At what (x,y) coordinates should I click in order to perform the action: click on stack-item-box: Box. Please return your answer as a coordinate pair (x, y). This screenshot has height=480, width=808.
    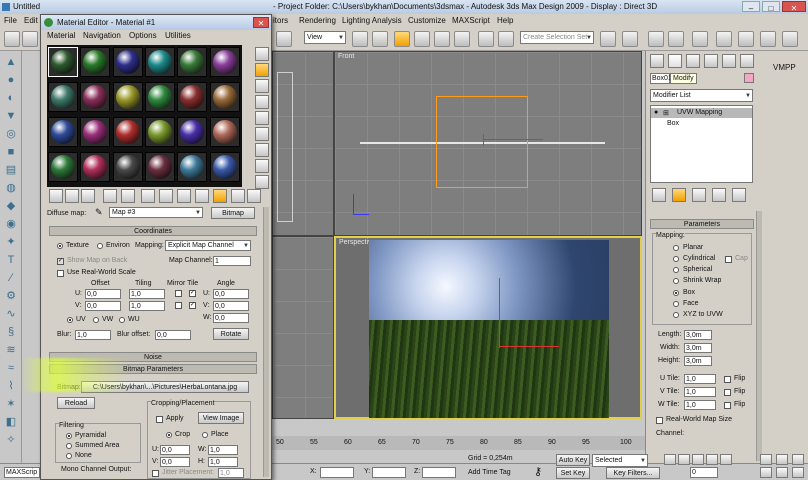
    Looking at the image, I should click on (673, 123).